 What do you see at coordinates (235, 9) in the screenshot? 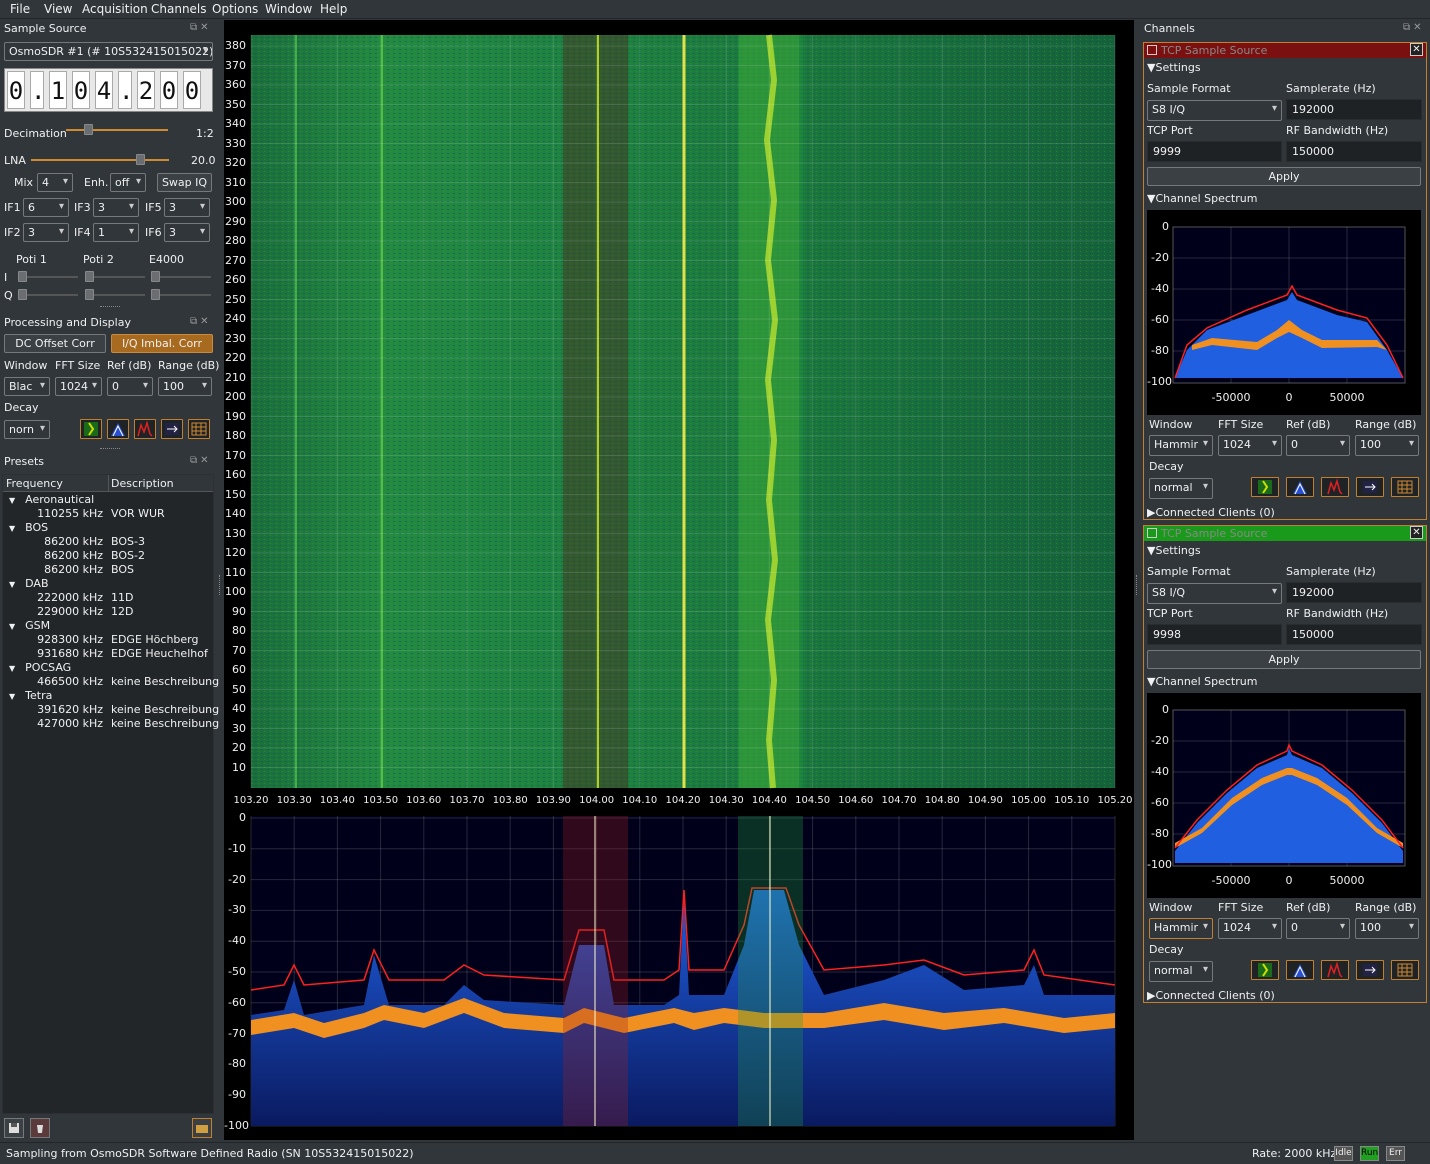
I see `menu-options: Options` at bounding box center [235, 9].